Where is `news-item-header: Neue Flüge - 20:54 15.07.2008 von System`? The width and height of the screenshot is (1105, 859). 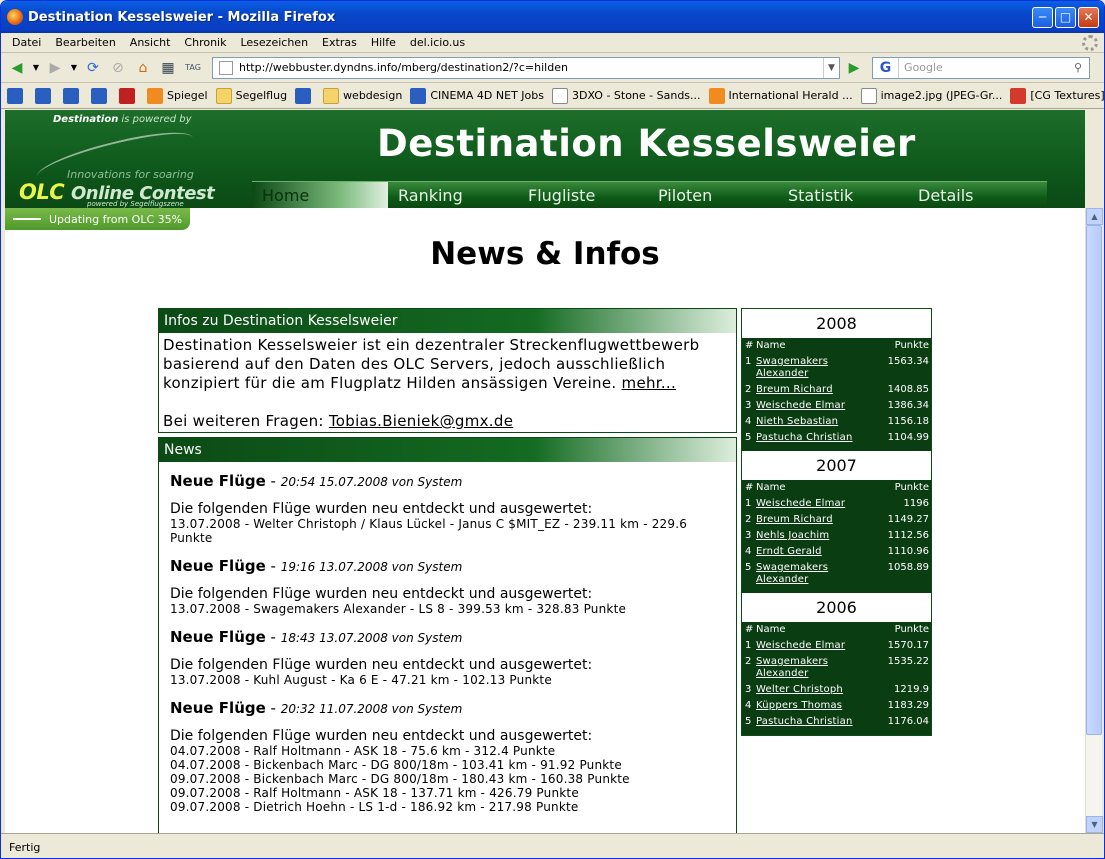
news-item-header: Neue Flüge - 20:54 15.07.2008 von System is located at coordinates (316, 481).